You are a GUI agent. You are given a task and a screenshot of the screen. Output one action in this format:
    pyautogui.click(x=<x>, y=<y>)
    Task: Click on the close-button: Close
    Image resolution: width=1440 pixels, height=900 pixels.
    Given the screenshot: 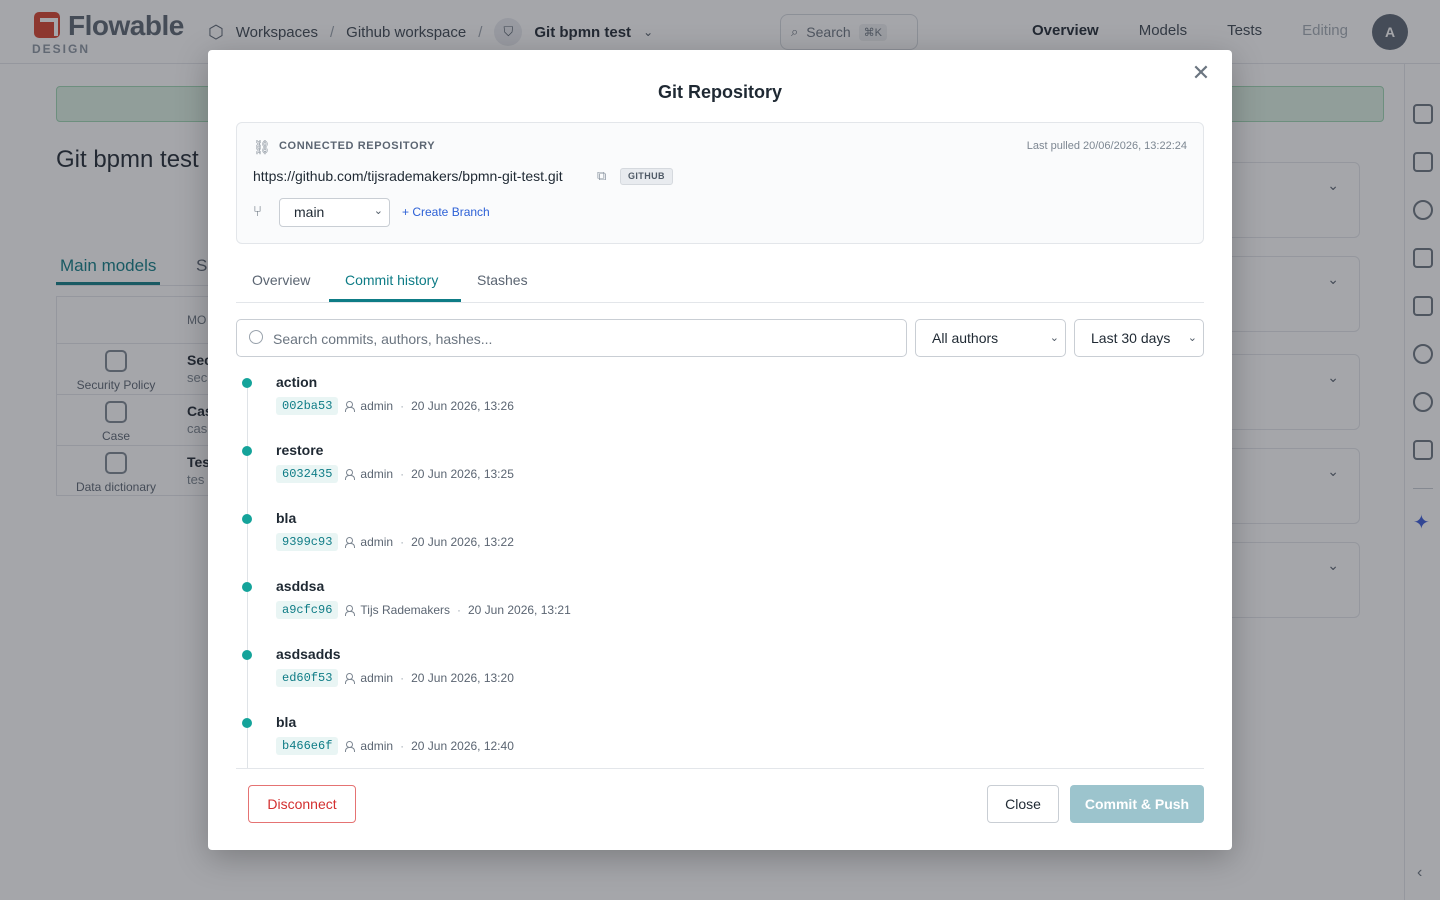 What is the action you would take?
    pyautogui.click(x=1023, y=804)
    